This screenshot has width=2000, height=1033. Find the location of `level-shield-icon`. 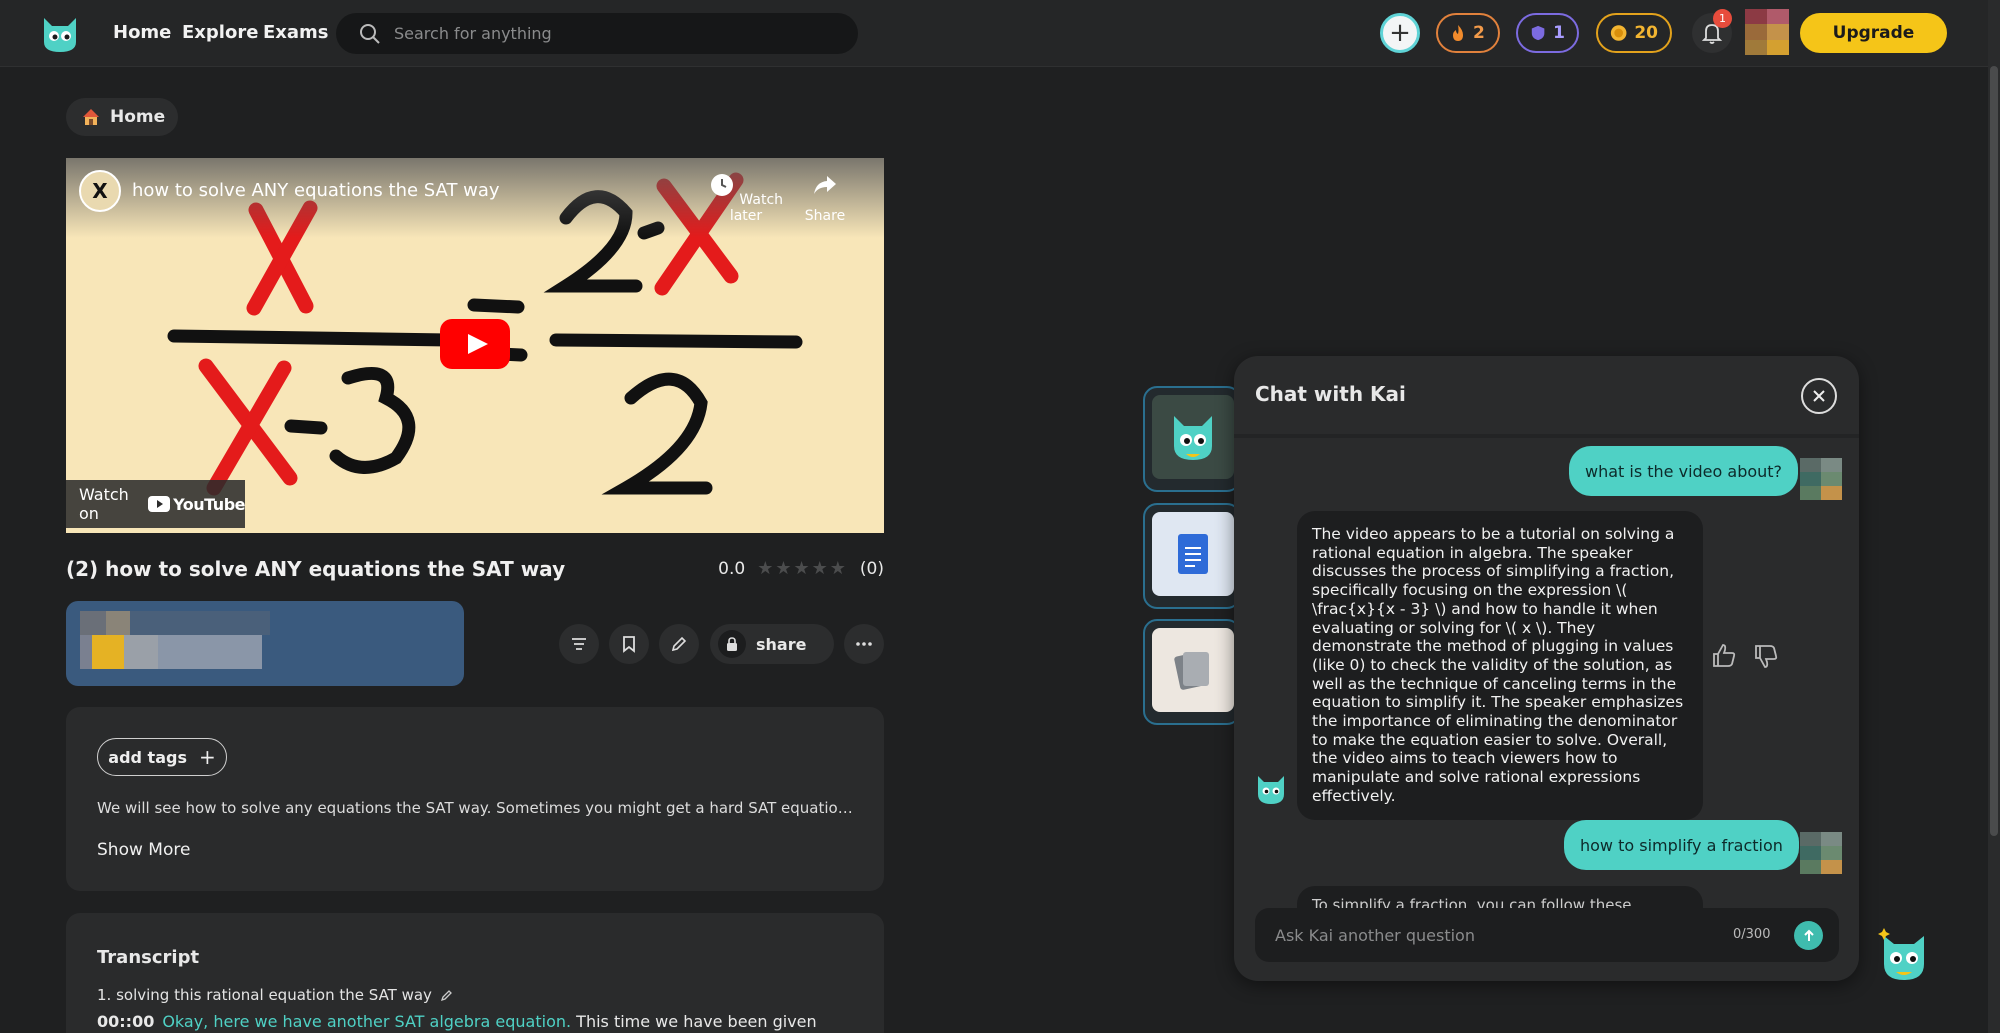

level-shield-icon is located at coordinates (1538, 33).